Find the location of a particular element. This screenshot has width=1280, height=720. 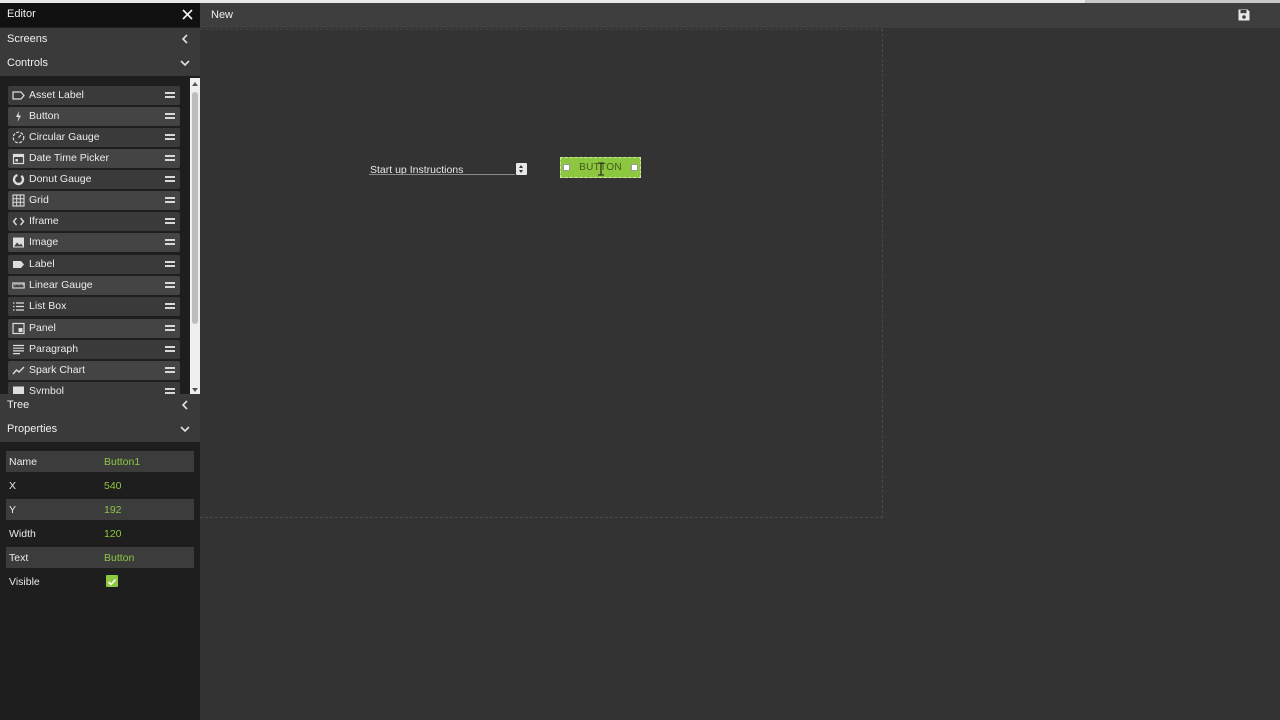

section-tree-title: Tree is located at coordinates (18, 405).